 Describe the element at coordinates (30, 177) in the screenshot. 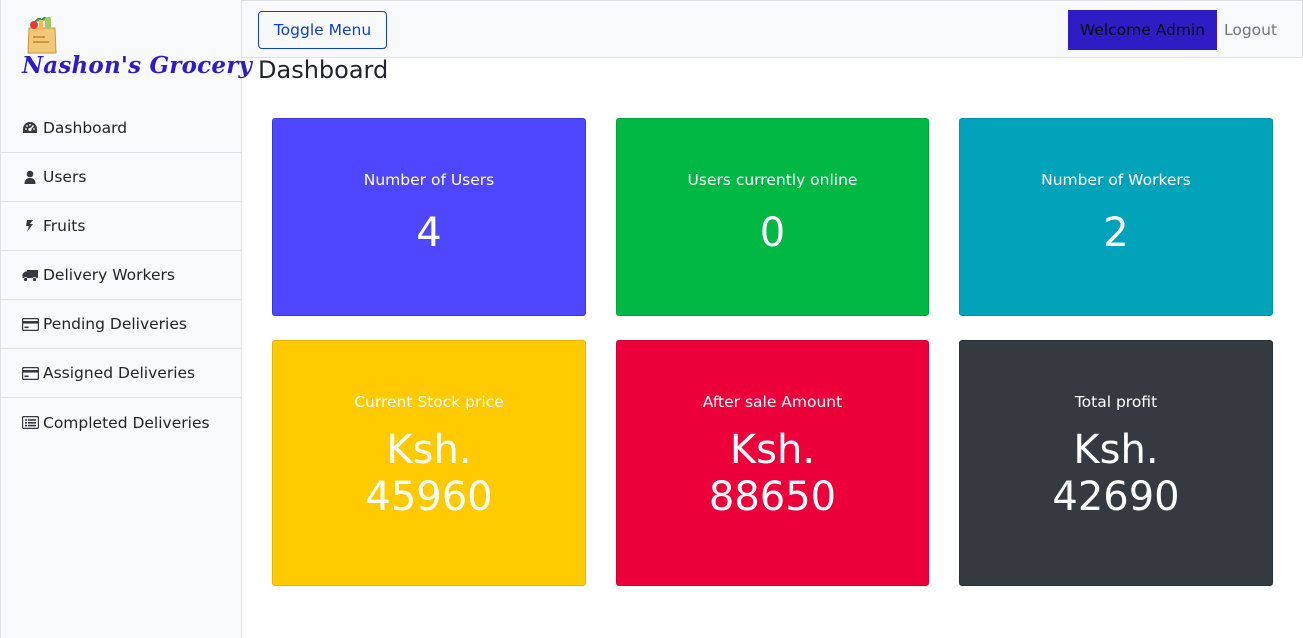

I see `user-icon` at that location.